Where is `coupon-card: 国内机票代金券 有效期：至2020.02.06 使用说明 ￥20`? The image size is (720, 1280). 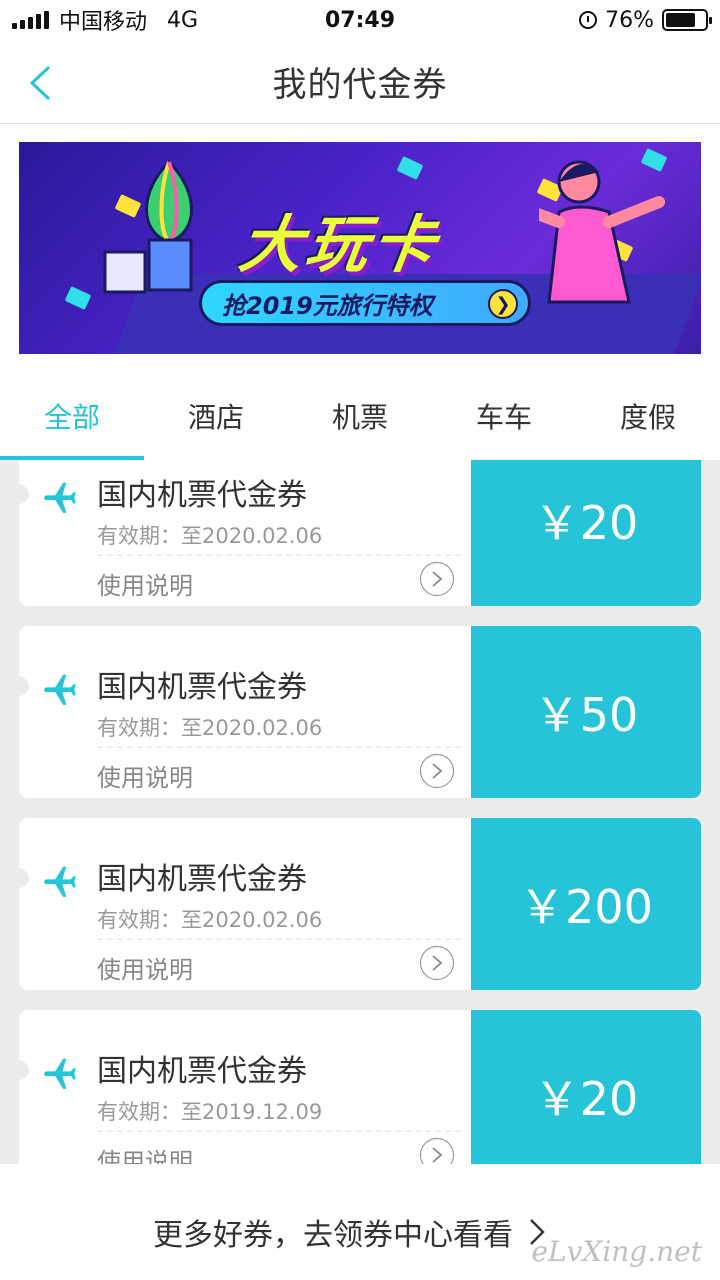 coupon-card: 国内机票代金券 有效期：至2020.02.06 使用说明 ￥20 is located at coordinates (355, 533).